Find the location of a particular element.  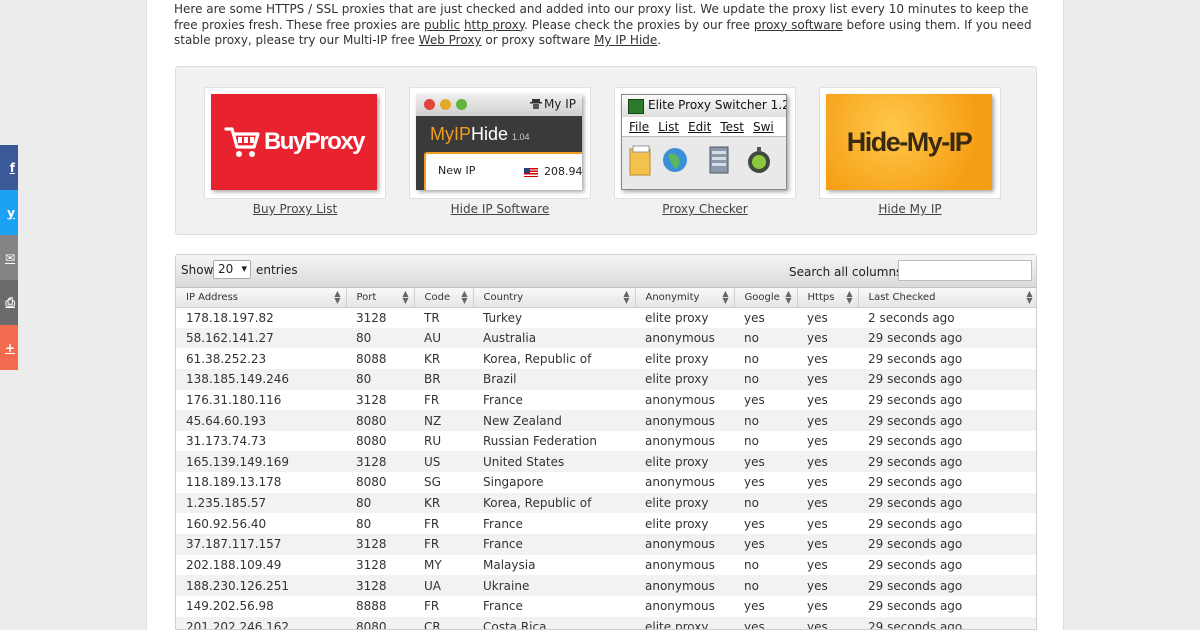

cell-ip-address: 165.139.149.169 is located at coordinates (261, 462).